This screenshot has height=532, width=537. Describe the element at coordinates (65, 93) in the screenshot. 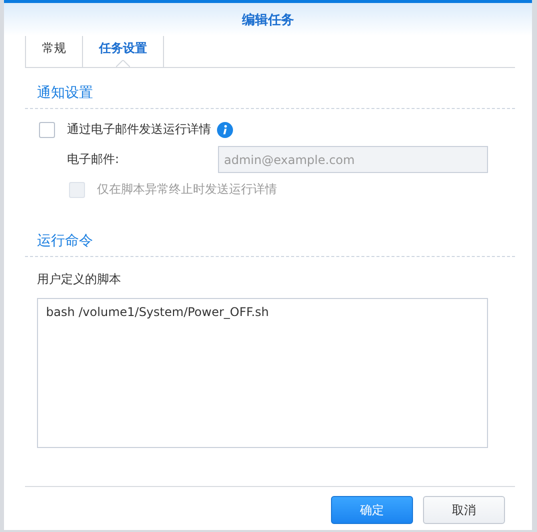

I see `section-heading: 通知设置` at that location.